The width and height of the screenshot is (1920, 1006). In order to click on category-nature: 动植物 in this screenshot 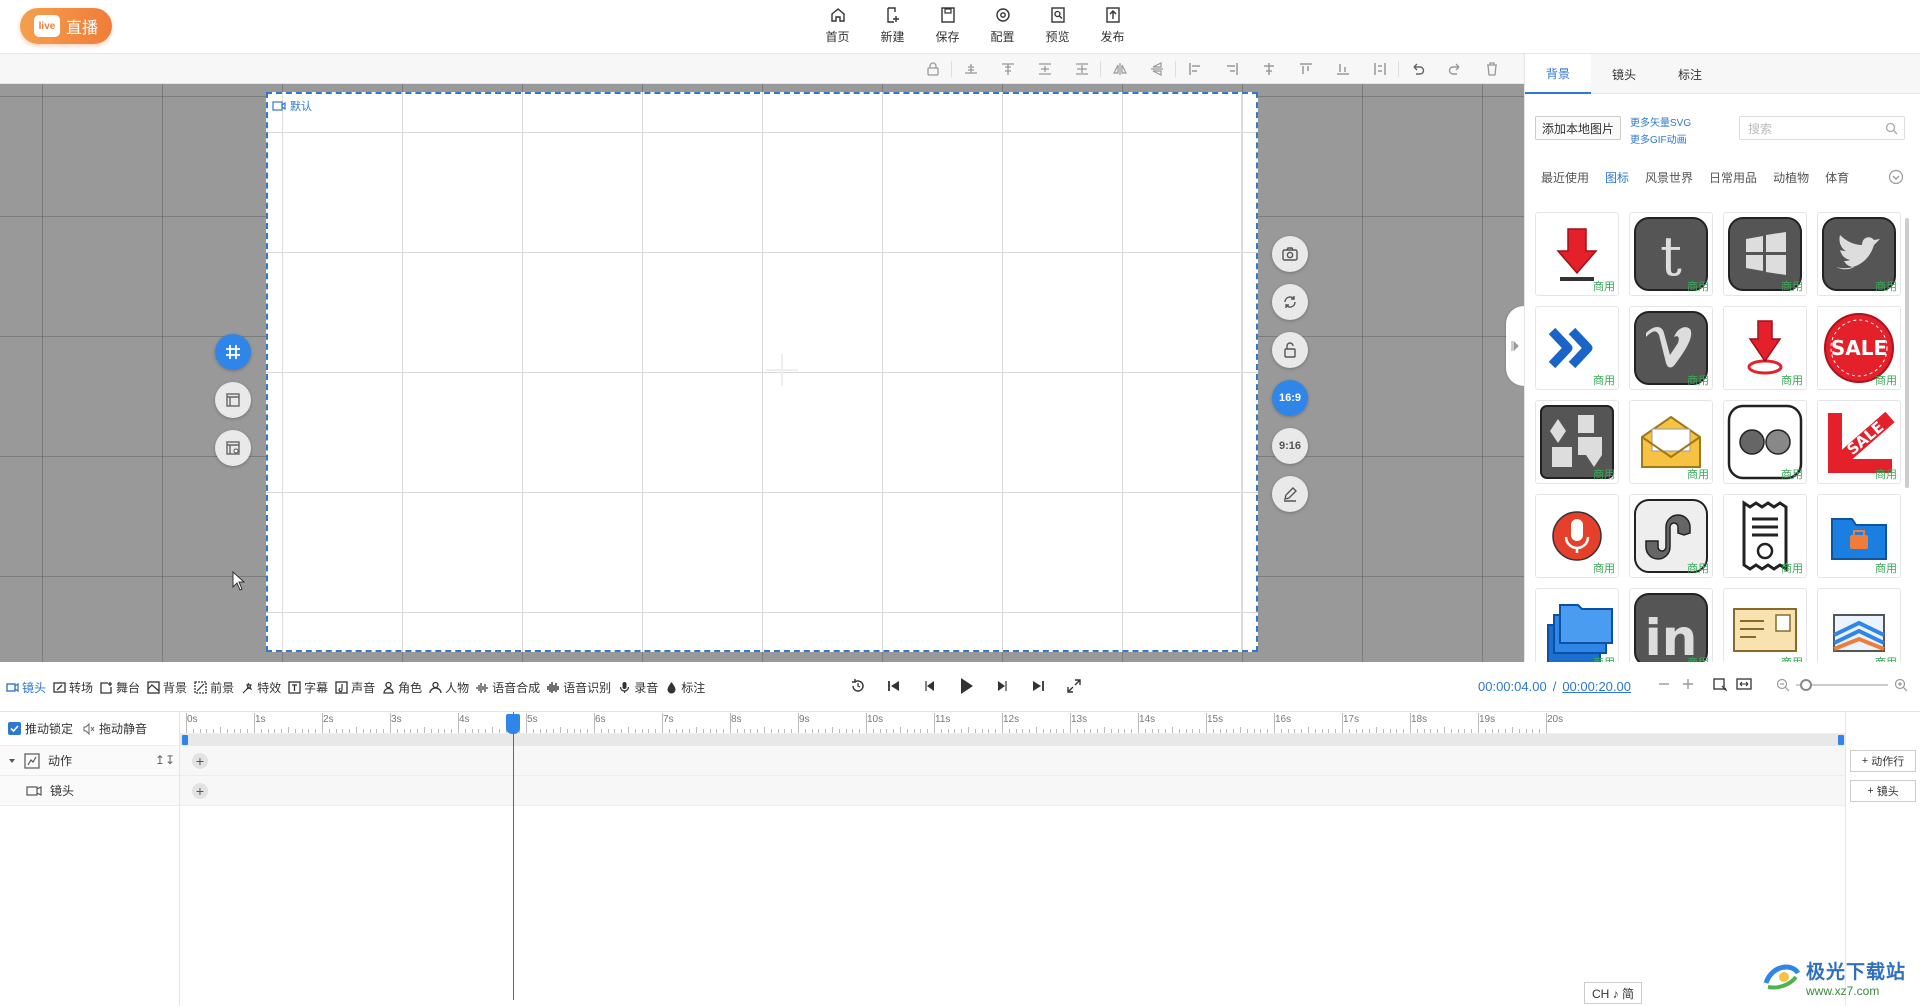, I will do `click(1791, 177)`.